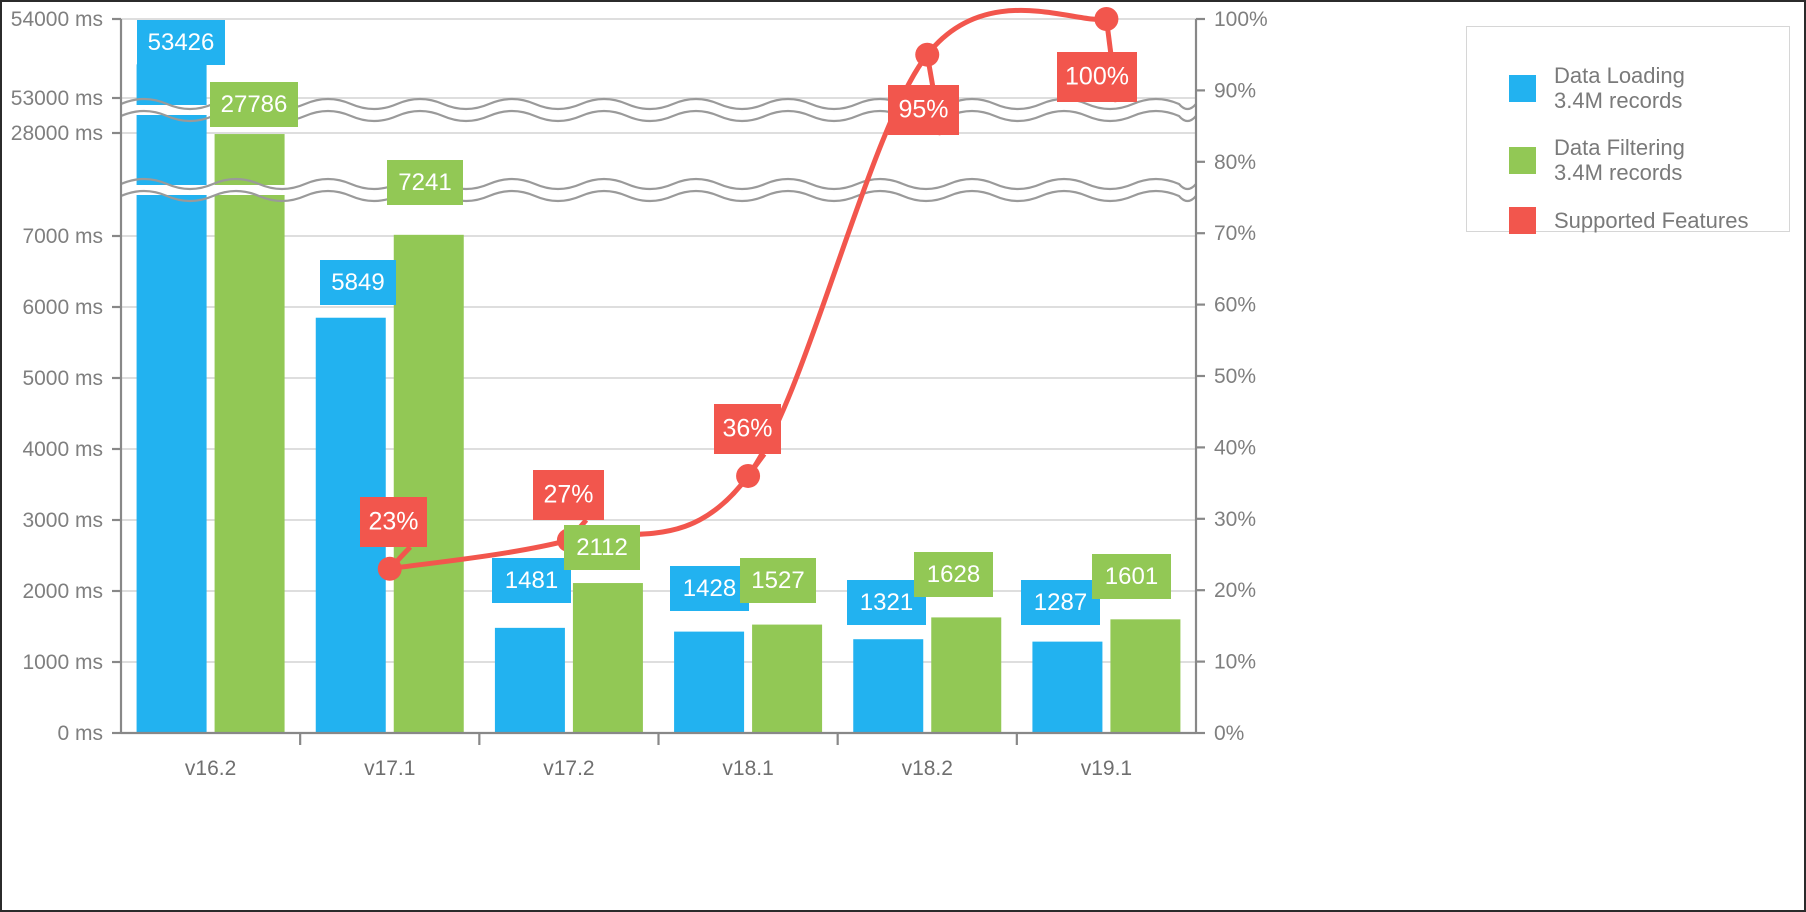  I want to click on left-axis-tick-label: 7000 ms, so click(62, 236).